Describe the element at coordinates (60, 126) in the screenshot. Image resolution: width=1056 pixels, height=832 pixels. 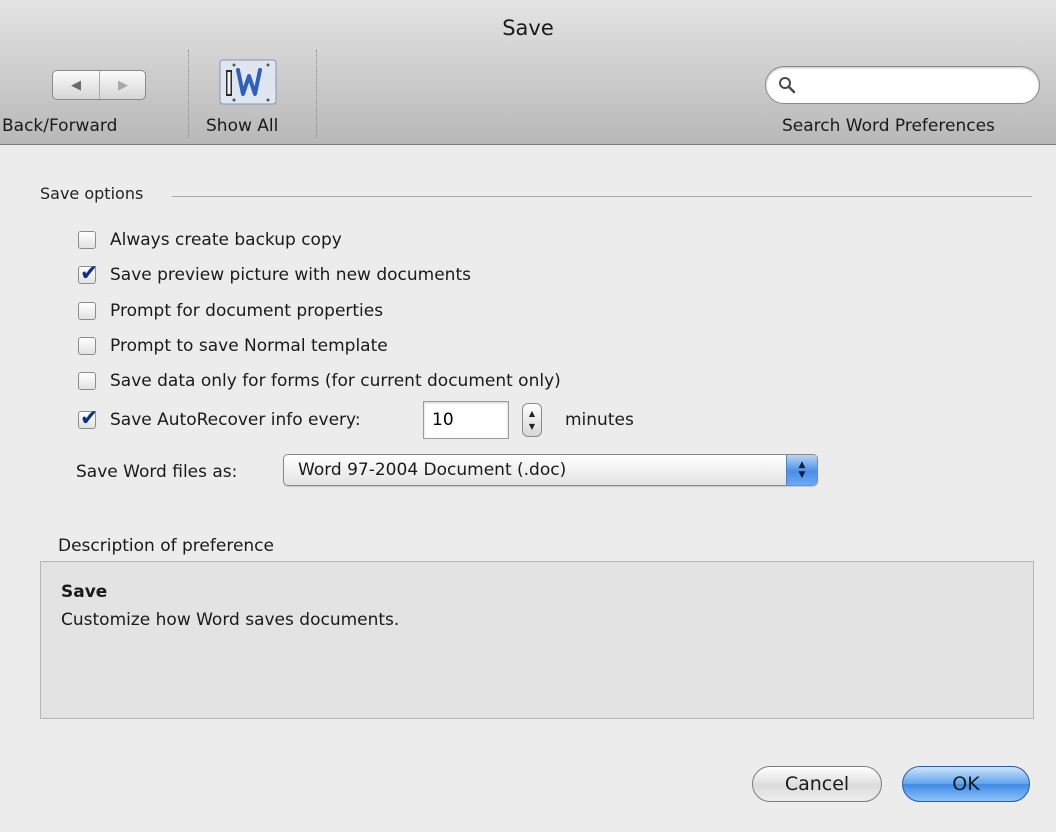
I see `back-forward-label: Back/Forward` at that location.